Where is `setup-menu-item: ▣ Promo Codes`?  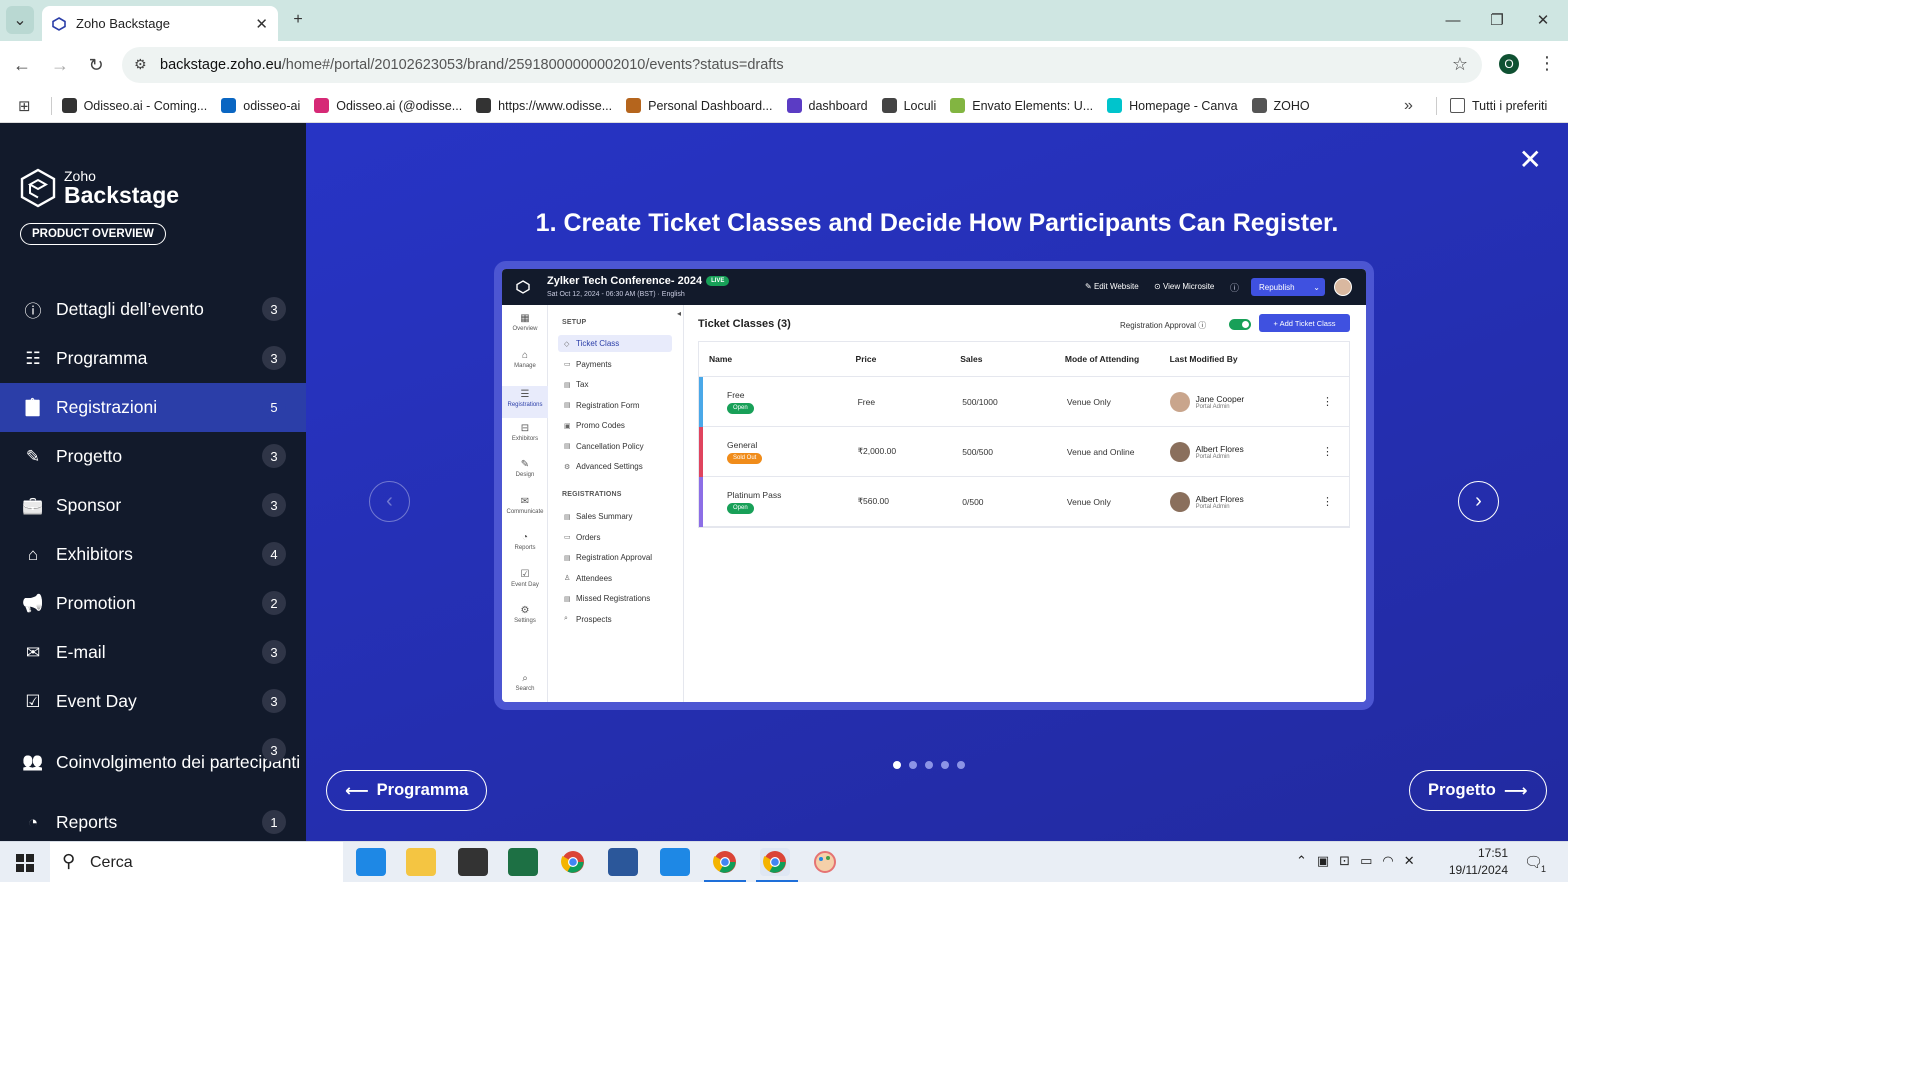 setup-menu-item: ▣ Promo Codes is located at coordinates (615, 425).